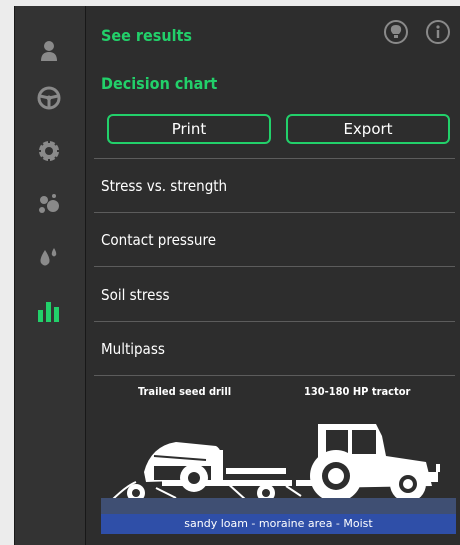  Describe the element at coordinates (276, 240) in the screenshot. I see `menu-item-contact-pressure: Contact pressure` at that location.